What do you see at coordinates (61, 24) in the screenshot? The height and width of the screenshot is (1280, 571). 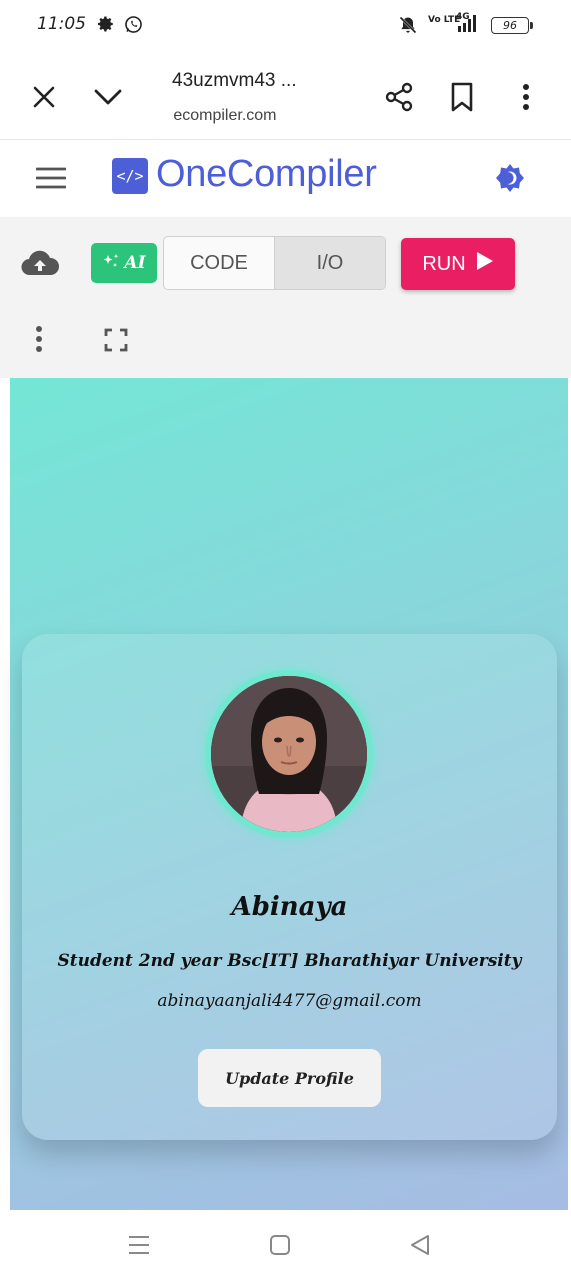 I see `status-time: 11:05` at bounding box center [61, 24].